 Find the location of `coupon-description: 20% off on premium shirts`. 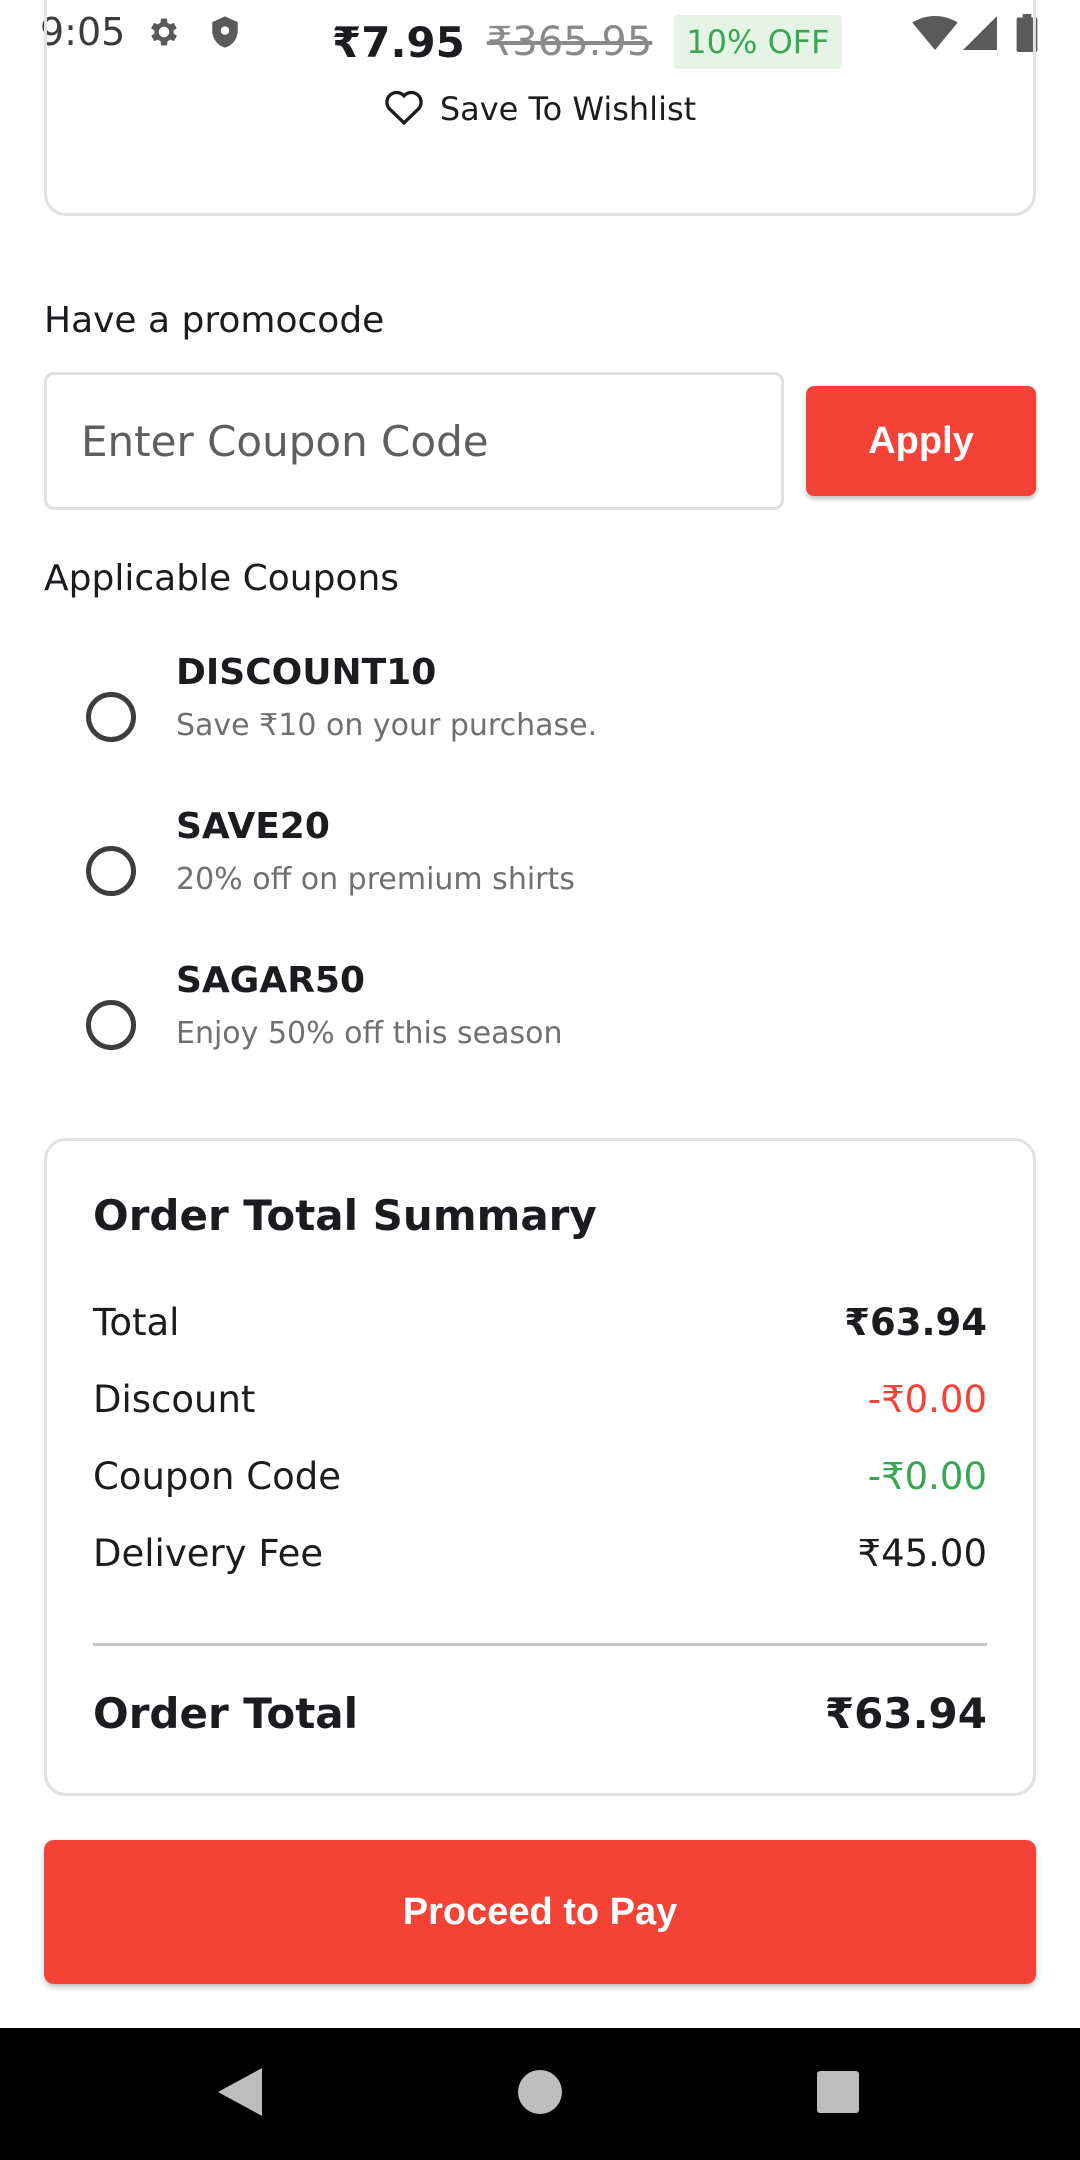

coupon-description: 20% off on premium shirts is located at coordinates (375, 879).